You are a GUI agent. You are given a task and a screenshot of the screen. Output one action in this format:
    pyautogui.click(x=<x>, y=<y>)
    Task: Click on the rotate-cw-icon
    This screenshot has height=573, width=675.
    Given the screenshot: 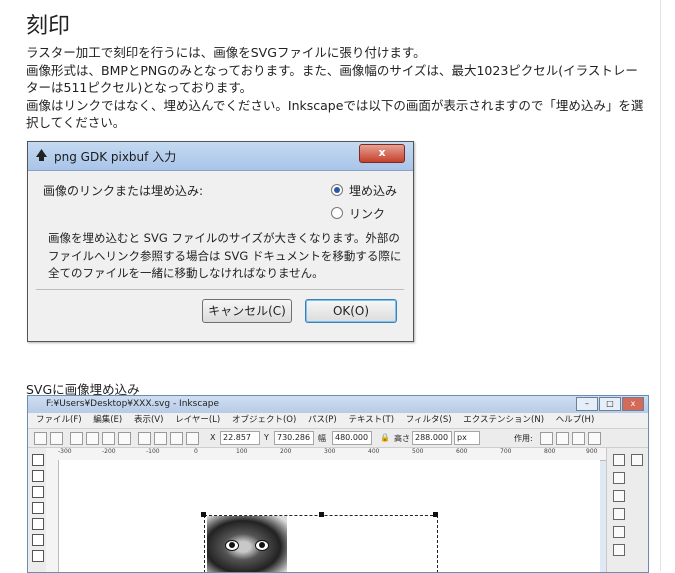 What is the action you would take?
    pyautogui.click(x=92, y=438)
    